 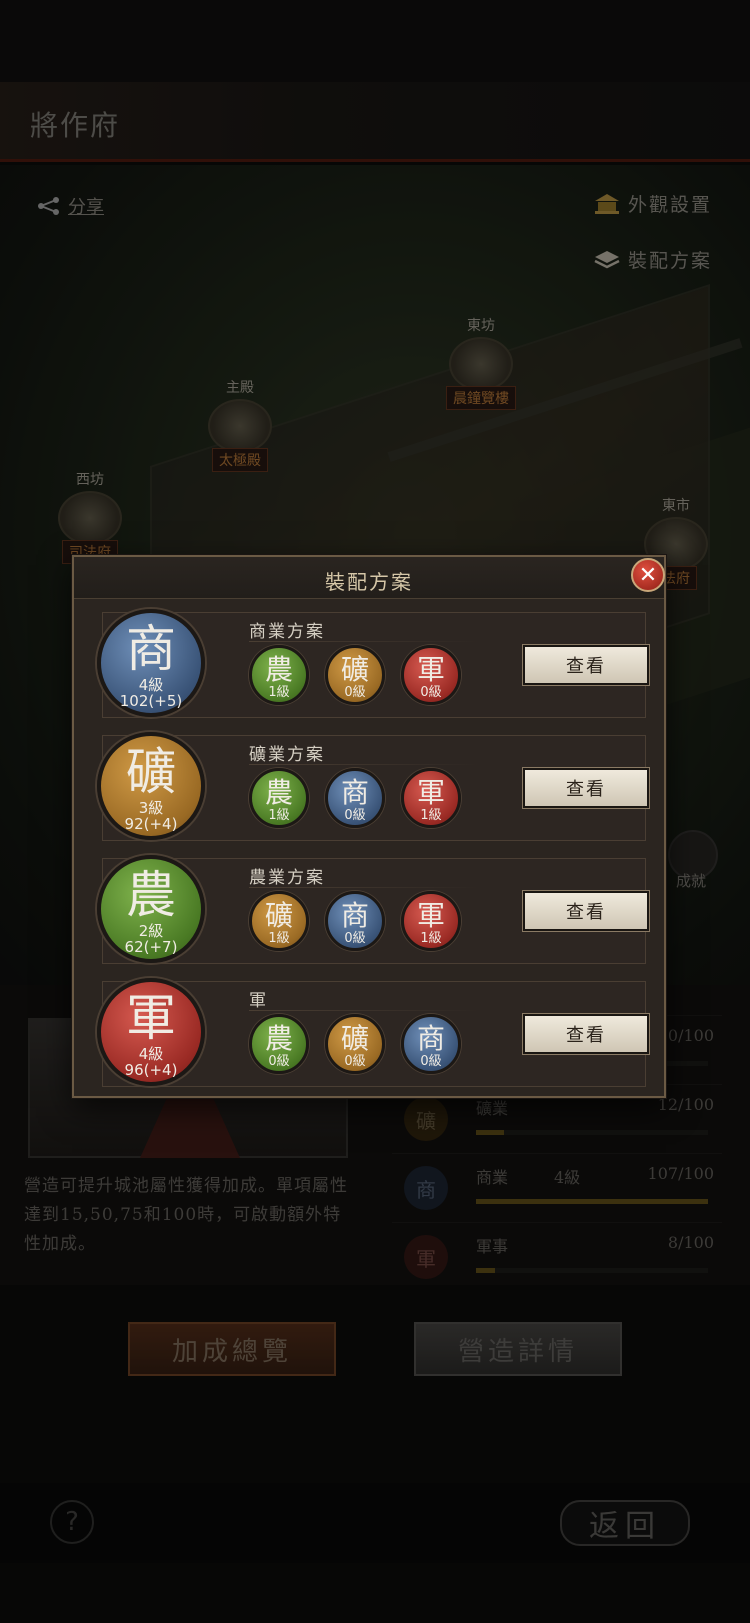 I want to click on plan-name: 軍, so click(x=258, y=1001).